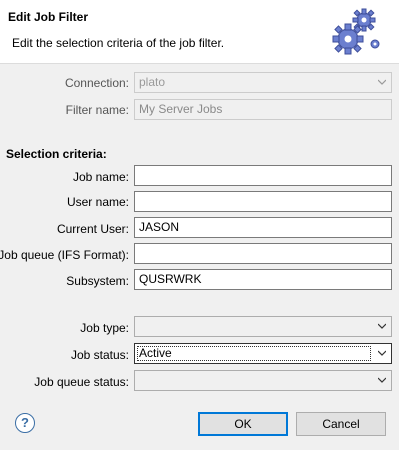  I want to click on job-type-select, so click(263, 326).